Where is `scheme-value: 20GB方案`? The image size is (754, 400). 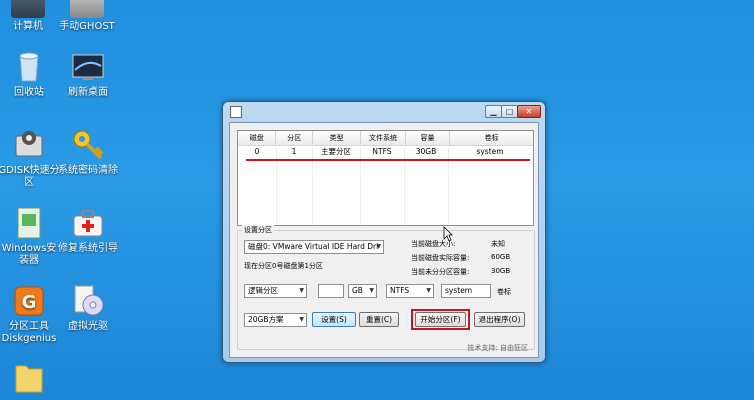
scheme-value: 20GB方案 is located at coordinates (266, 319).